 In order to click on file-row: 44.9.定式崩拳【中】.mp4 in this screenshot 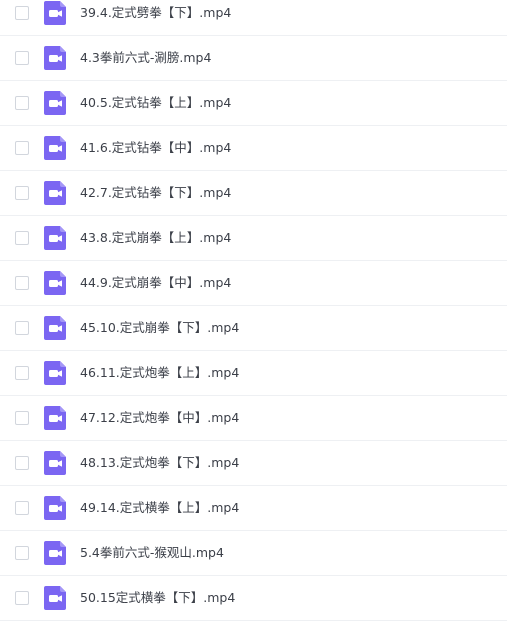, I will do `click(253, 283)`.